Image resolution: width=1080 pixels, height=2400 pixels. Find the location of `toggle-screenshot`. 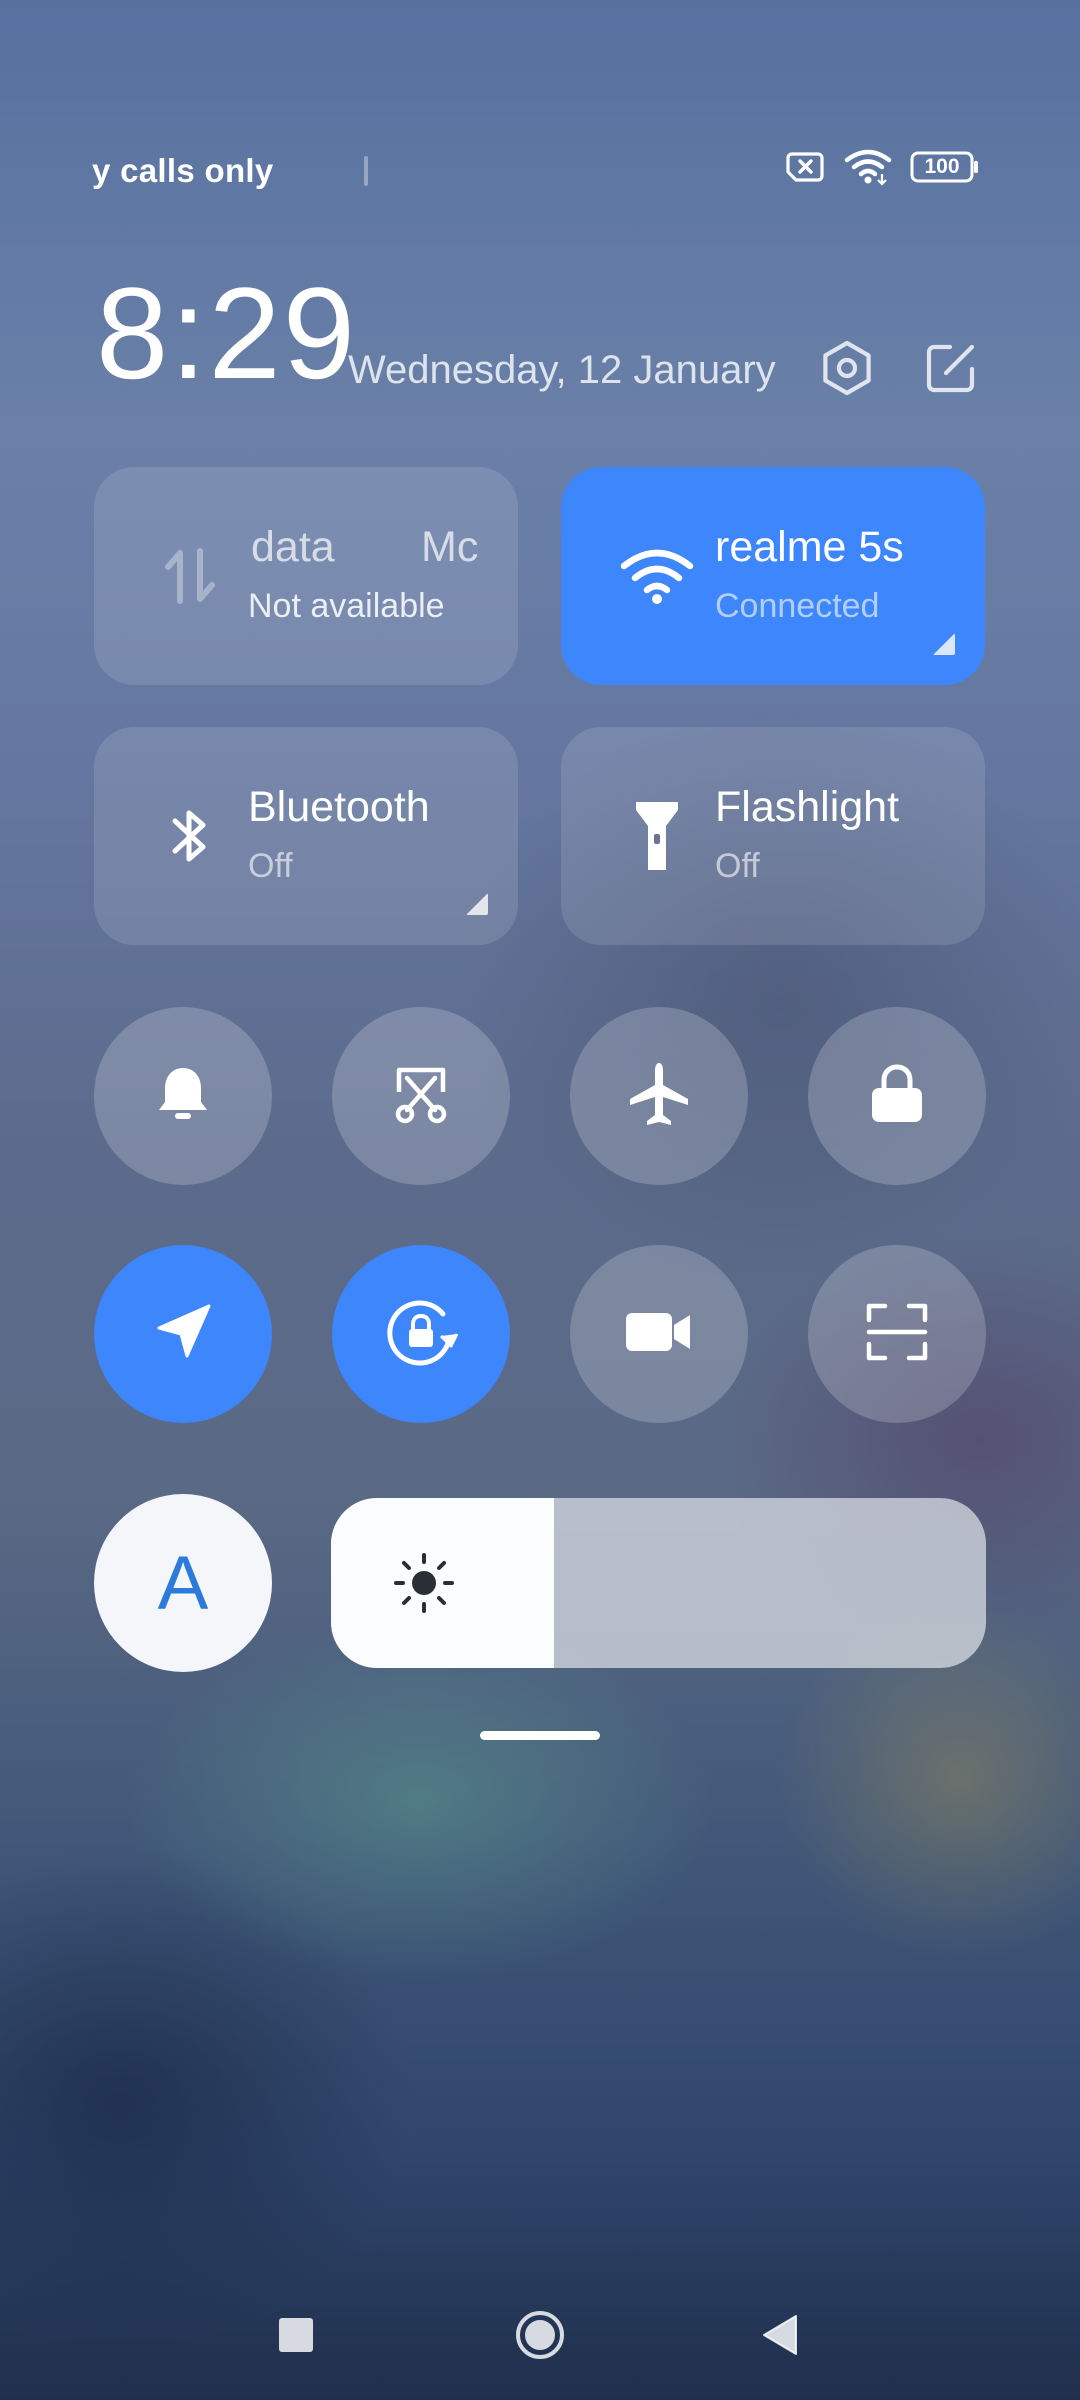

toggle-screenshot is located at coordinates (421, 1096).